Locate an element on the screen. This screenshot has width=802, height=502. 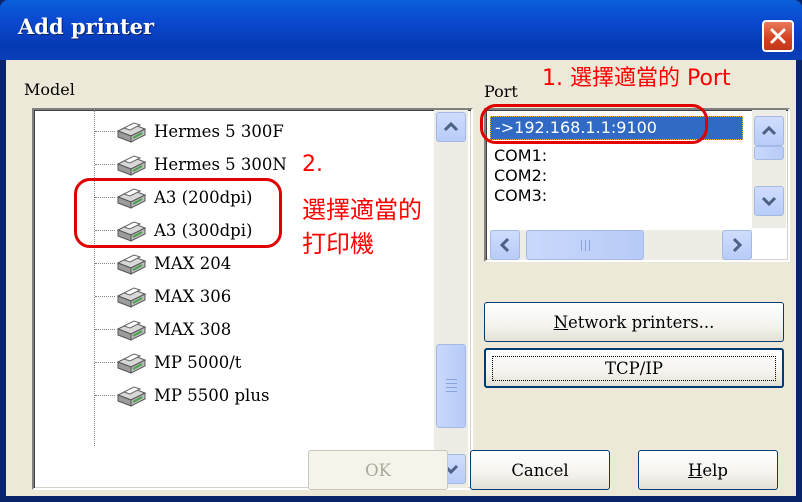
model-item: MAX 306 is located at coordinates (171, 296).